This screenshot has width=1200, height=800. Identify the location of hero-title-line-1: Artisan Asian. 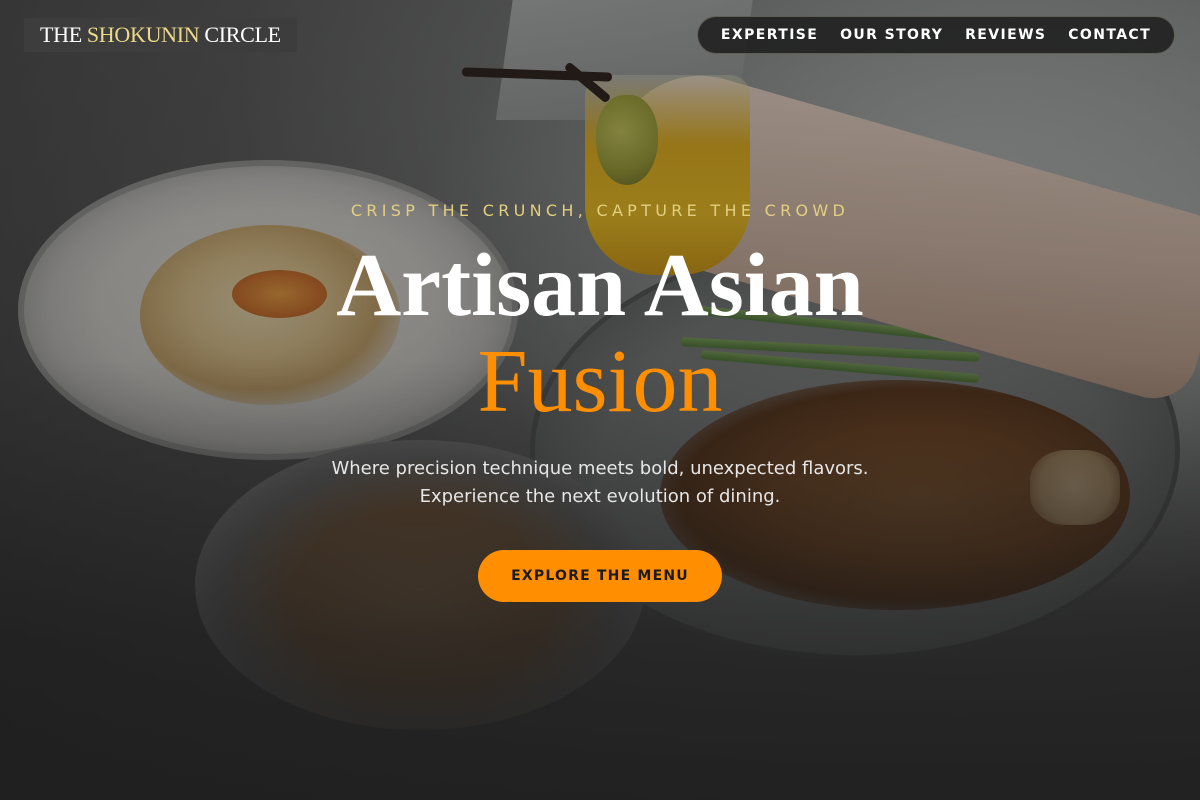
(600, 285).